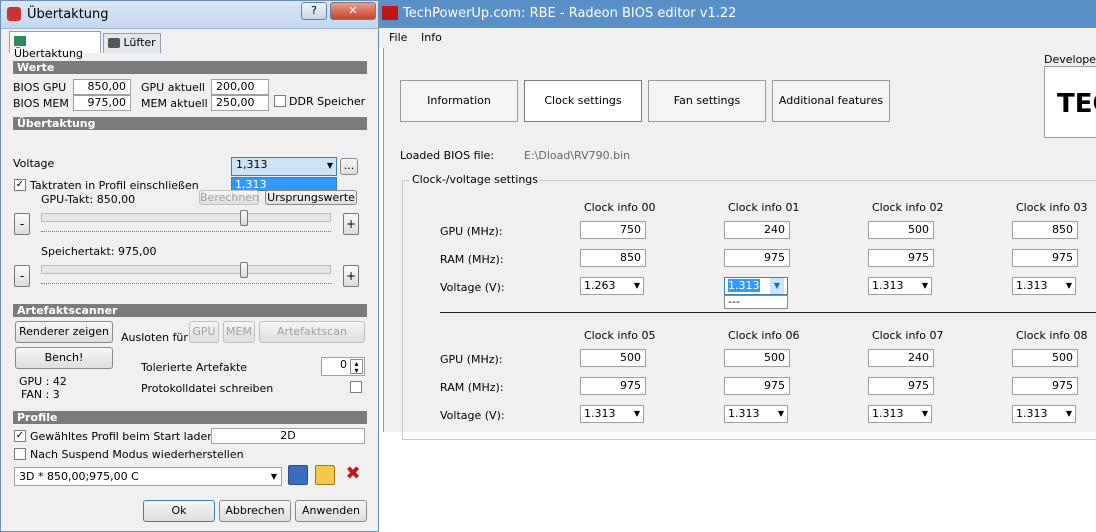 Image resolution: width=1096 pixels, height=532 pixels. What do you see at coordinates (284, 184) in the screenshot?
I see `voltage-dropdown-list: 1,313` at bounding box center [284, 184].